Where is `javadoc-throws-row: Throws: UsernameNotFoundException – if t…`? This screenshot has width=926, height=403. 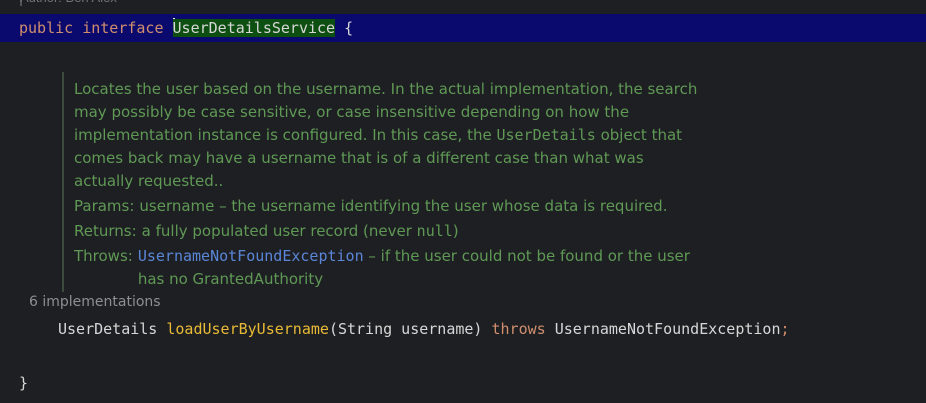
javadoc-throws-row: Throws: UsernameNotFoundException – if t… is located at coordinates (388, 268).